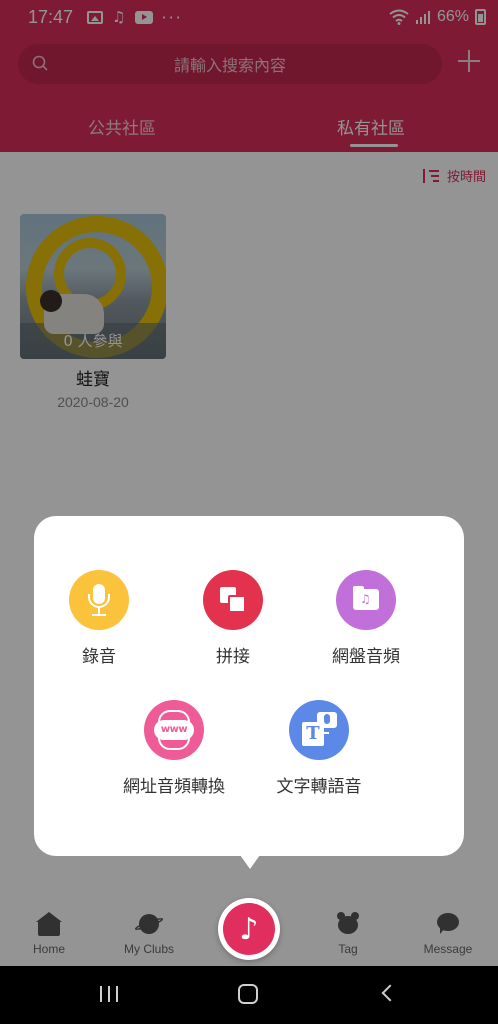 This screenshot has height=1024, width=498. I want to click on music-note-icon: ♪, so click(249, 929).